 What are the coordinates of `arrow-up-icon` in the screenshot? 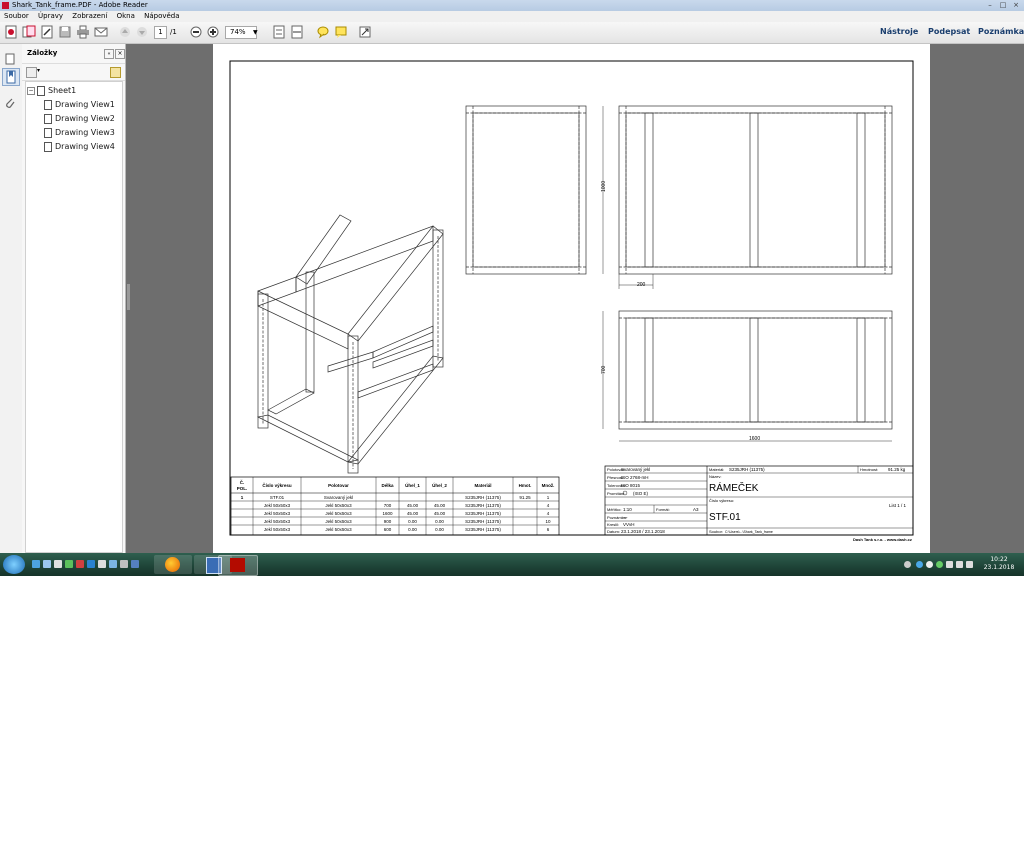 It's located at (907, 564).